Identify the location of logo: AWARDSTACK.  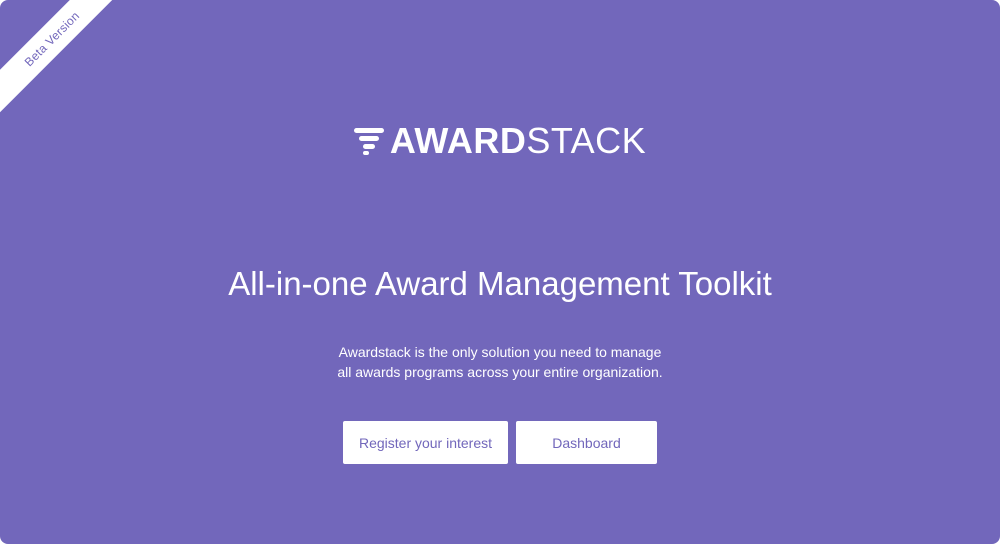
(500, 141).